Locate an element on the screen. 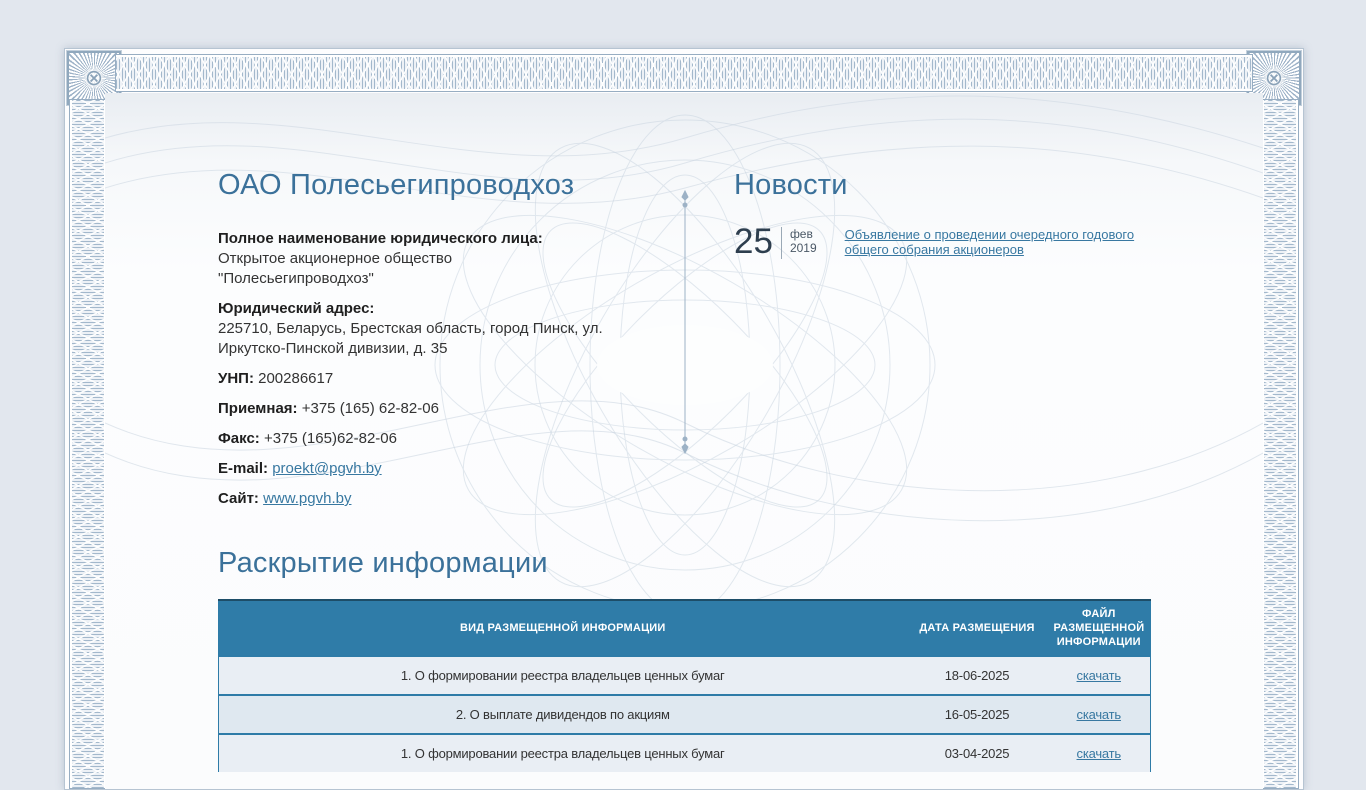  website-link: www.pgvh.by is located at coordinates (307, 498).